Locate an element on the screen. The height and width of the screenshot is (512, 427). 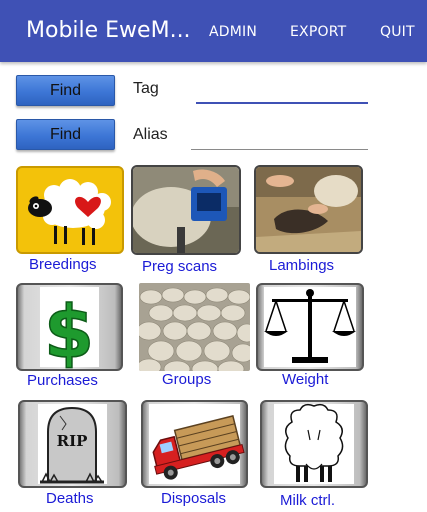
find-alias-button: Find is located at coordinates (65, 134).